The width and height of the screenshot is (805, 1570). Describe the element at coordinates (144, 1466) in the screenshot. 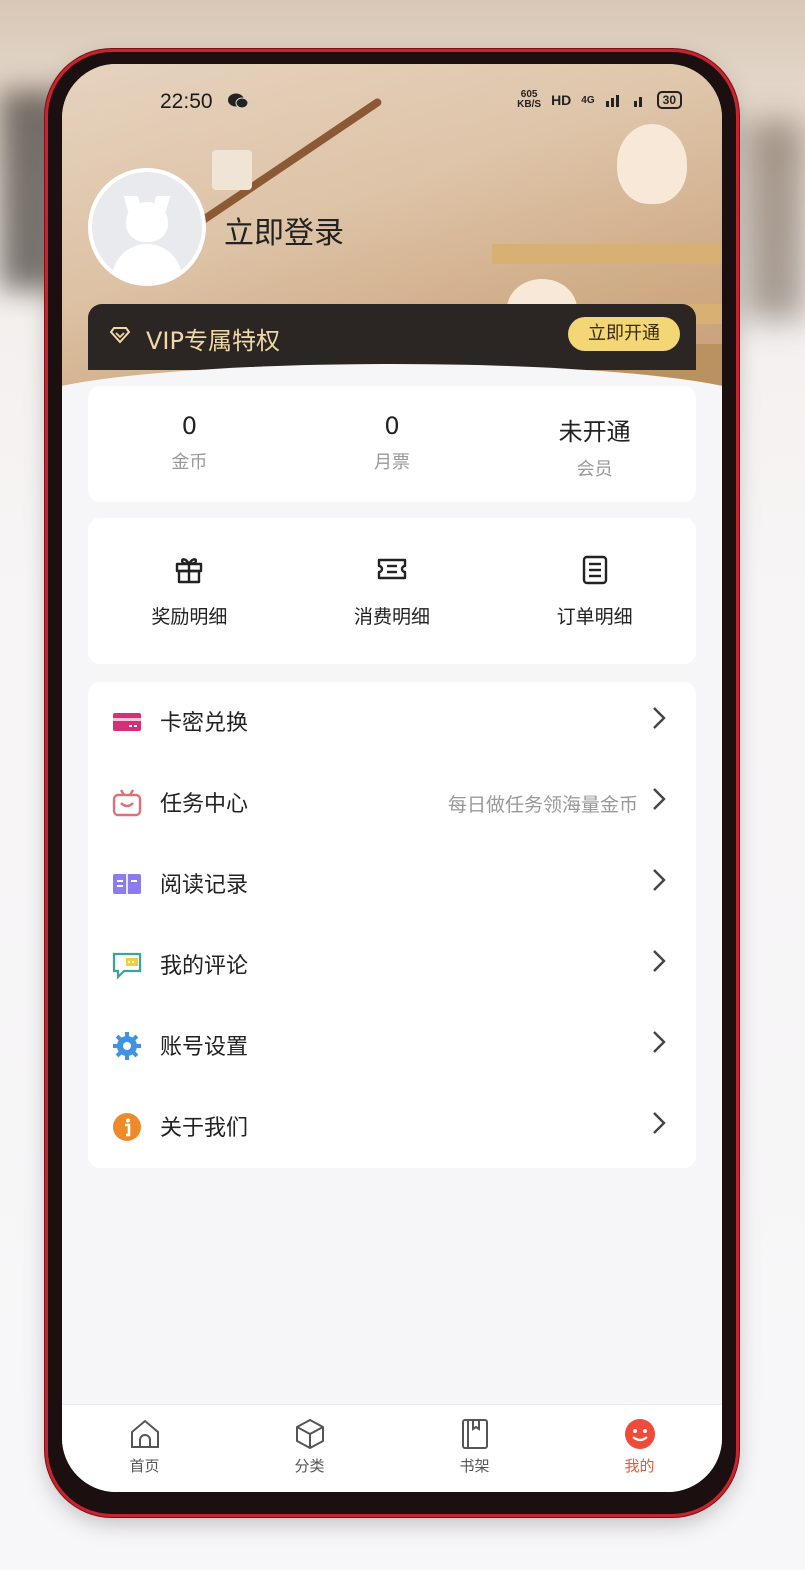

I see `tab-label: 首页` at that location.